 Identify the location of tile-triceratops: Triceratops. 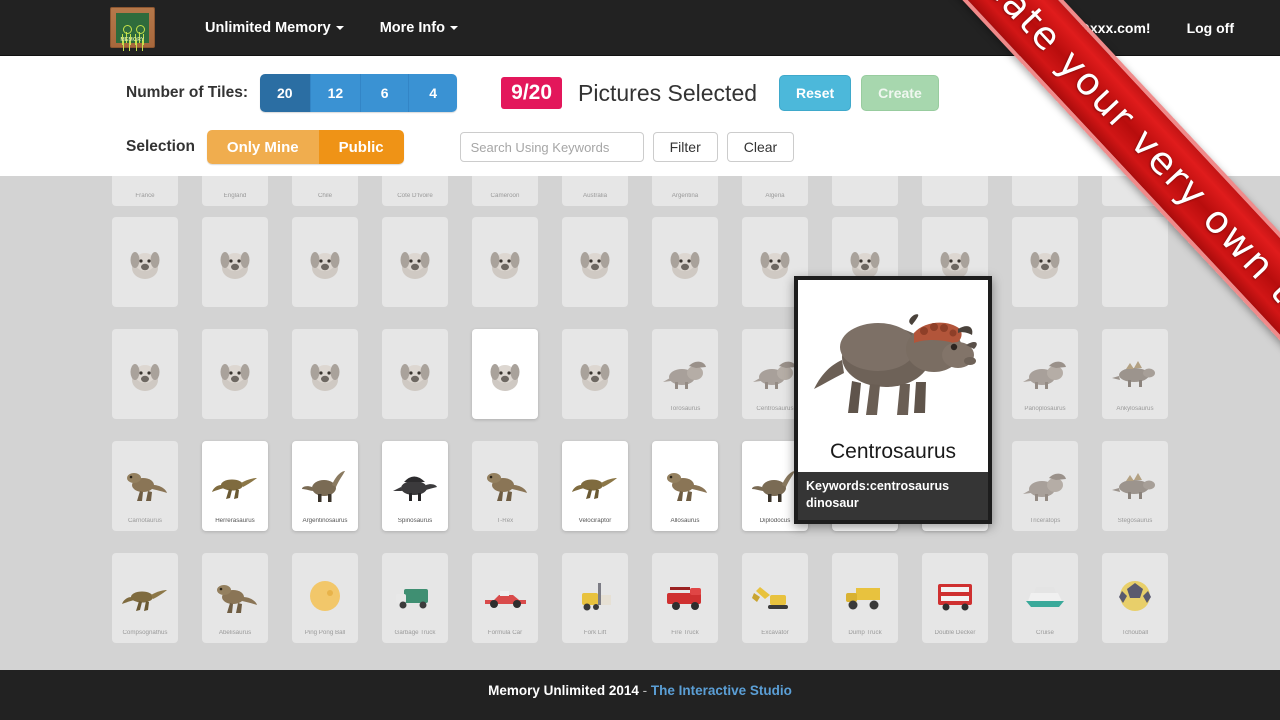
(1045, 486).